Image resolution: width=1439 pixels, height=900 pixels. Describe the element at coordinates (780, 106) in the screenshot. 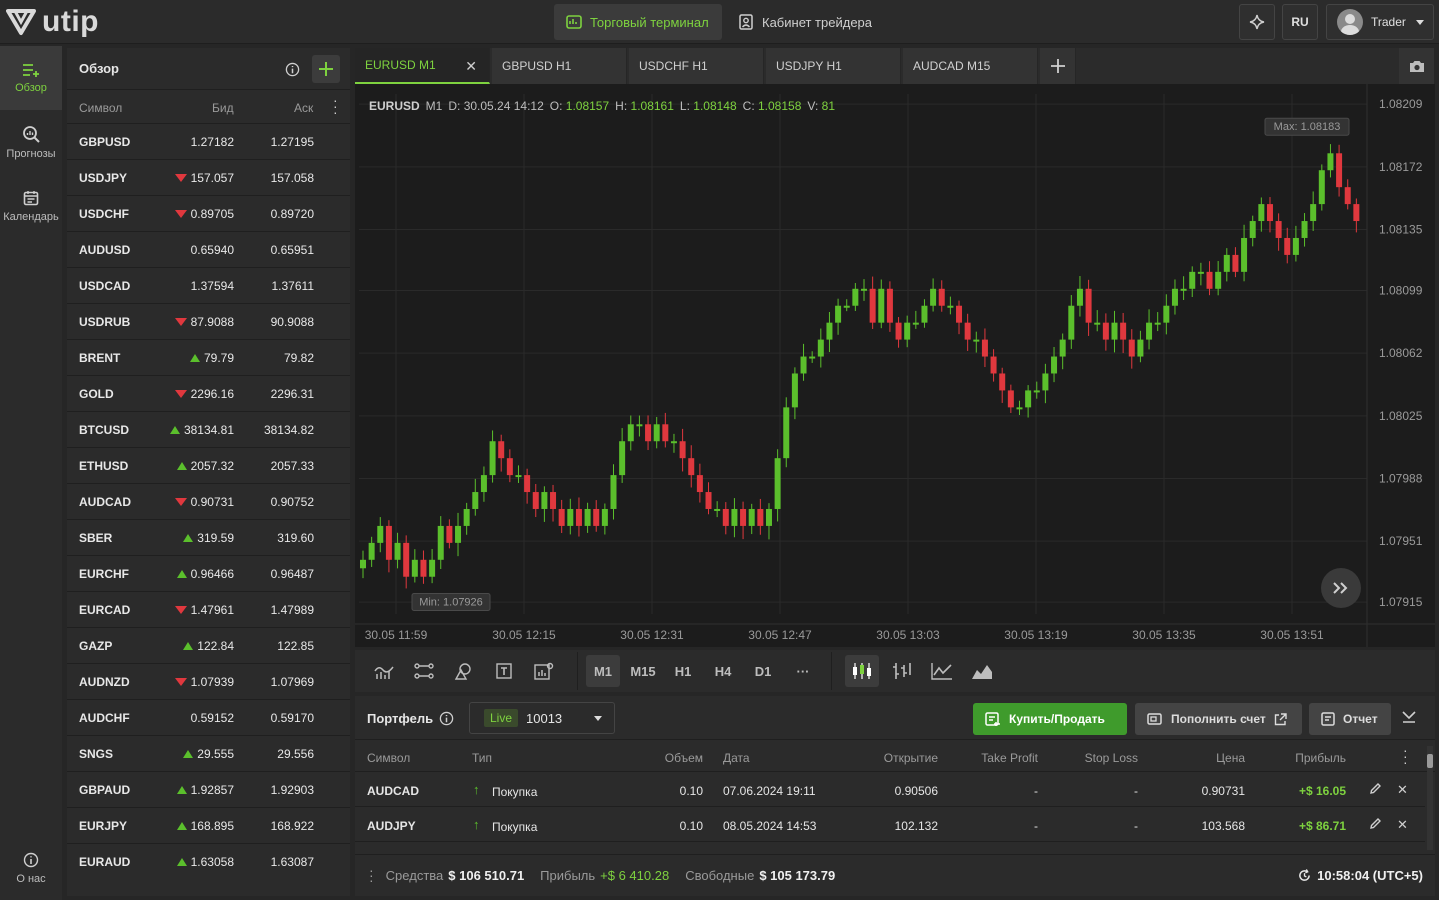

I see `info-close: 1.08158` at that location.